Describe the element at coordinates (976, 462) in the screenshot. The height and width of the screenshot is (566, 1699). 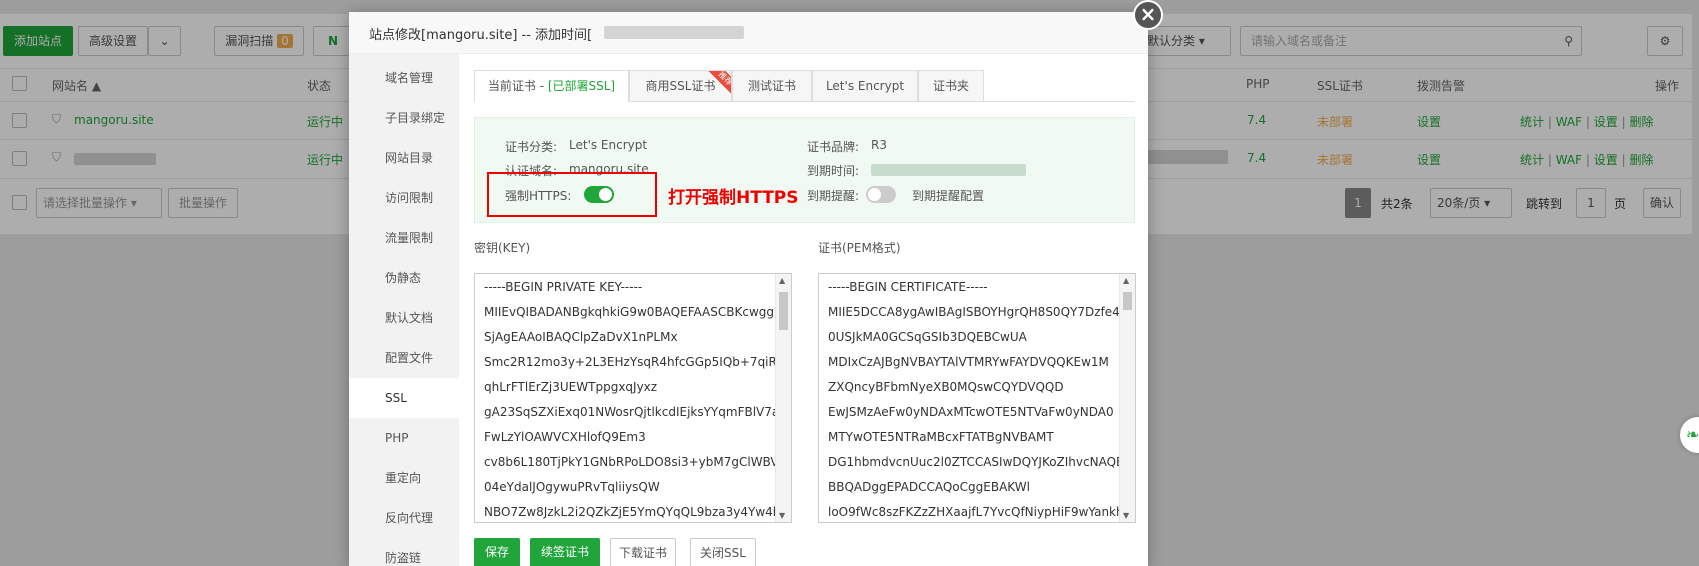
I see `cert-line: DG1hbmdvcnUuc2l0ZTCCASIwDQYJKoZIhvcNAQE` at that location.